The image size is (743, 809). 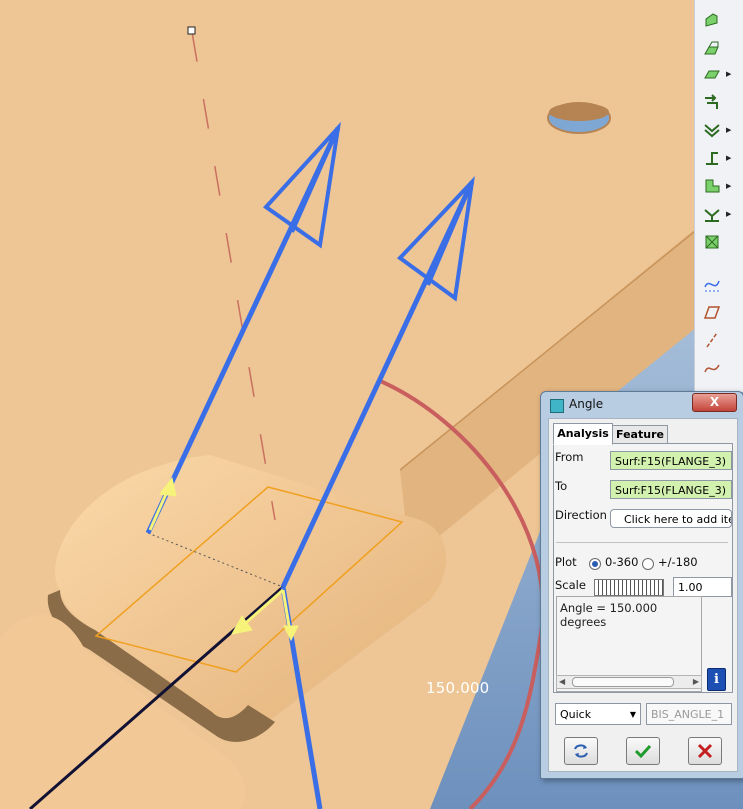 What do you see at coordinates (671, 489) in the screenshot?
I see `to-field: Surf:F15(FLANGE_3)` at bounding box center [671, 489].